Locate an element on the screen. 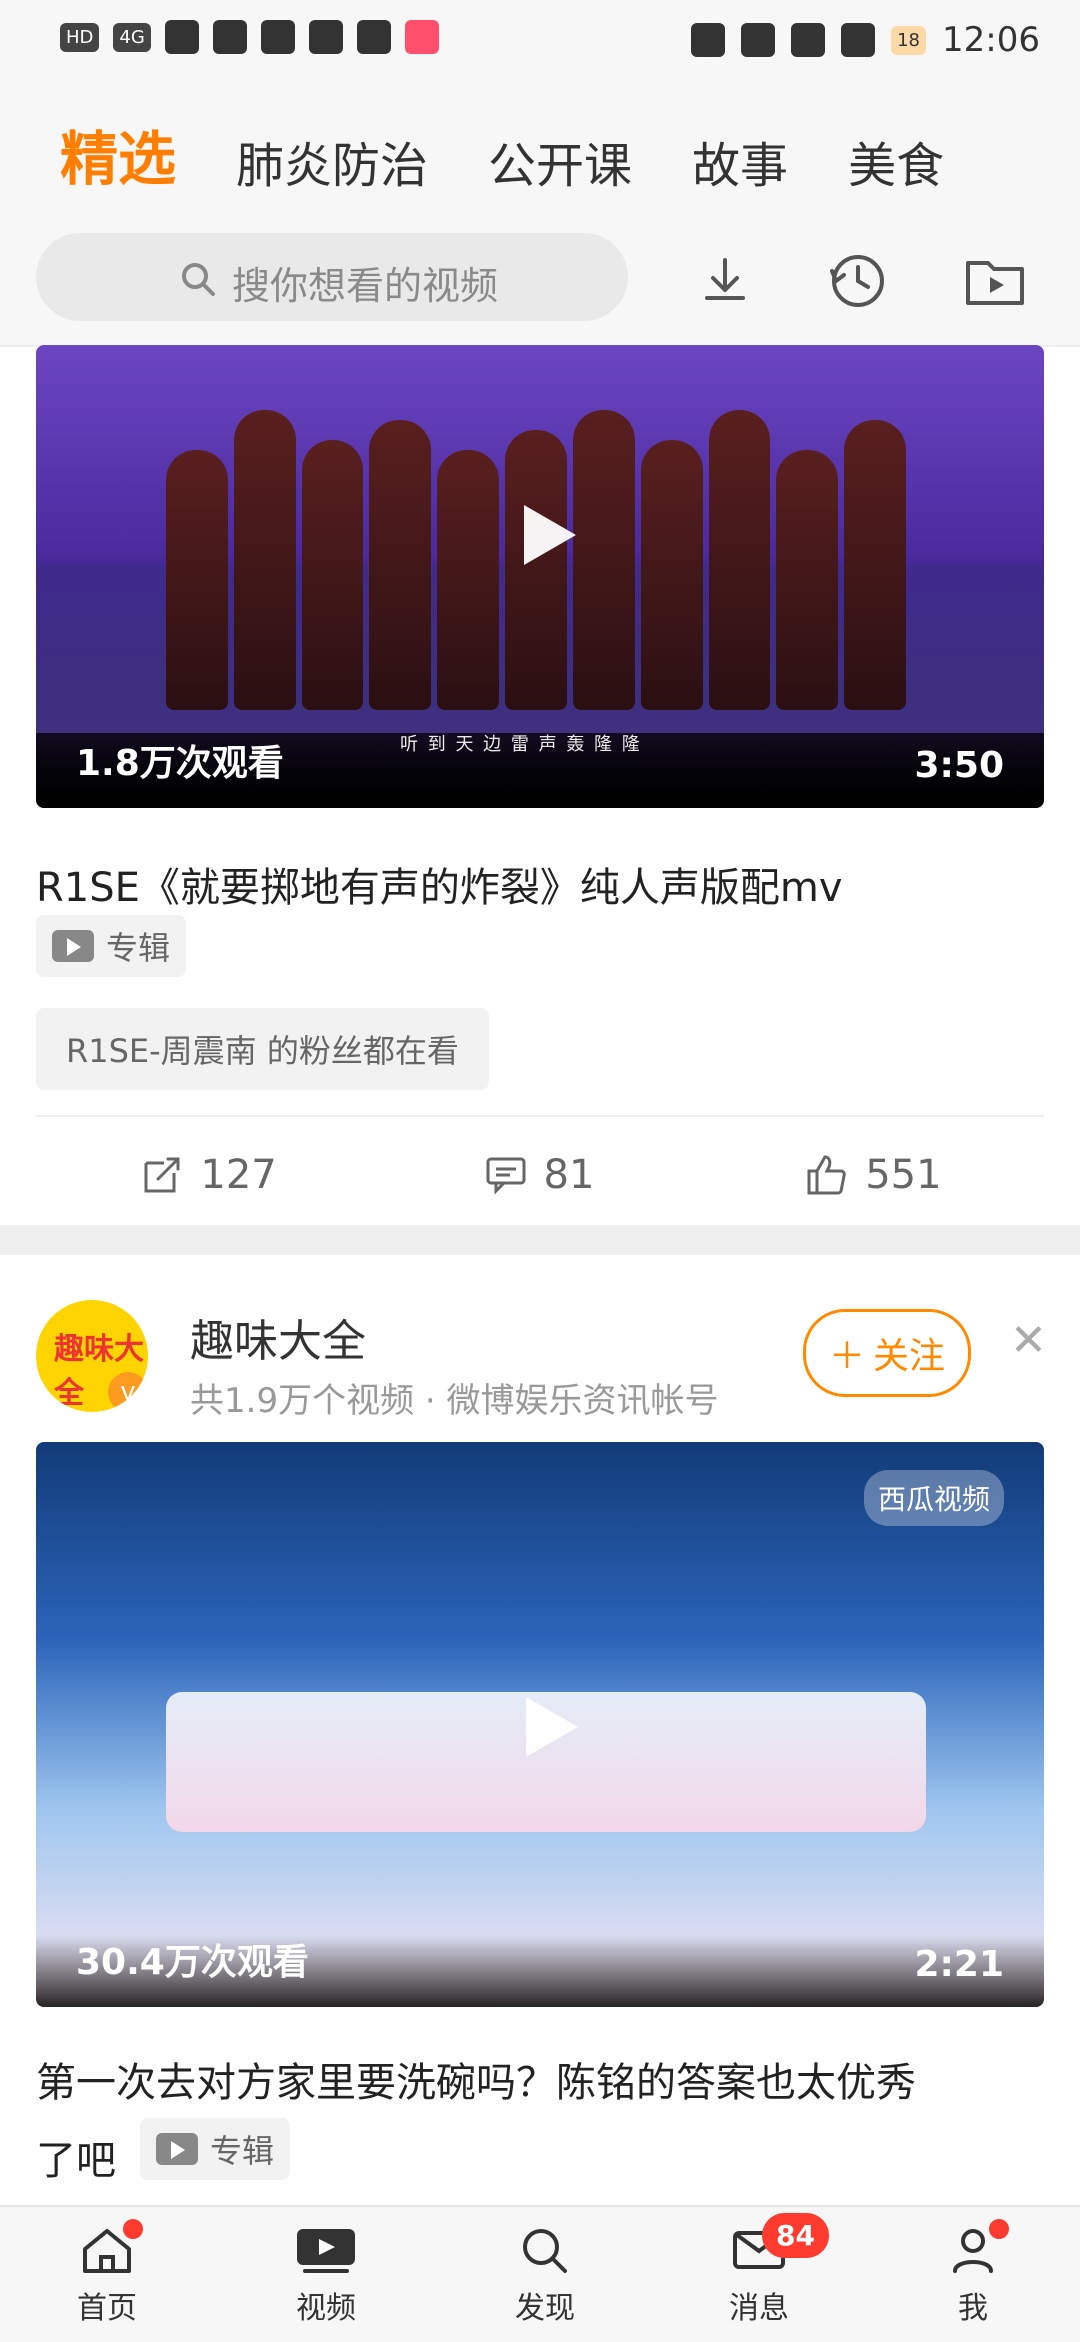 This screenshot has height=2342, width=1080. like-action: 551 is located at coordinates (870, 1175).